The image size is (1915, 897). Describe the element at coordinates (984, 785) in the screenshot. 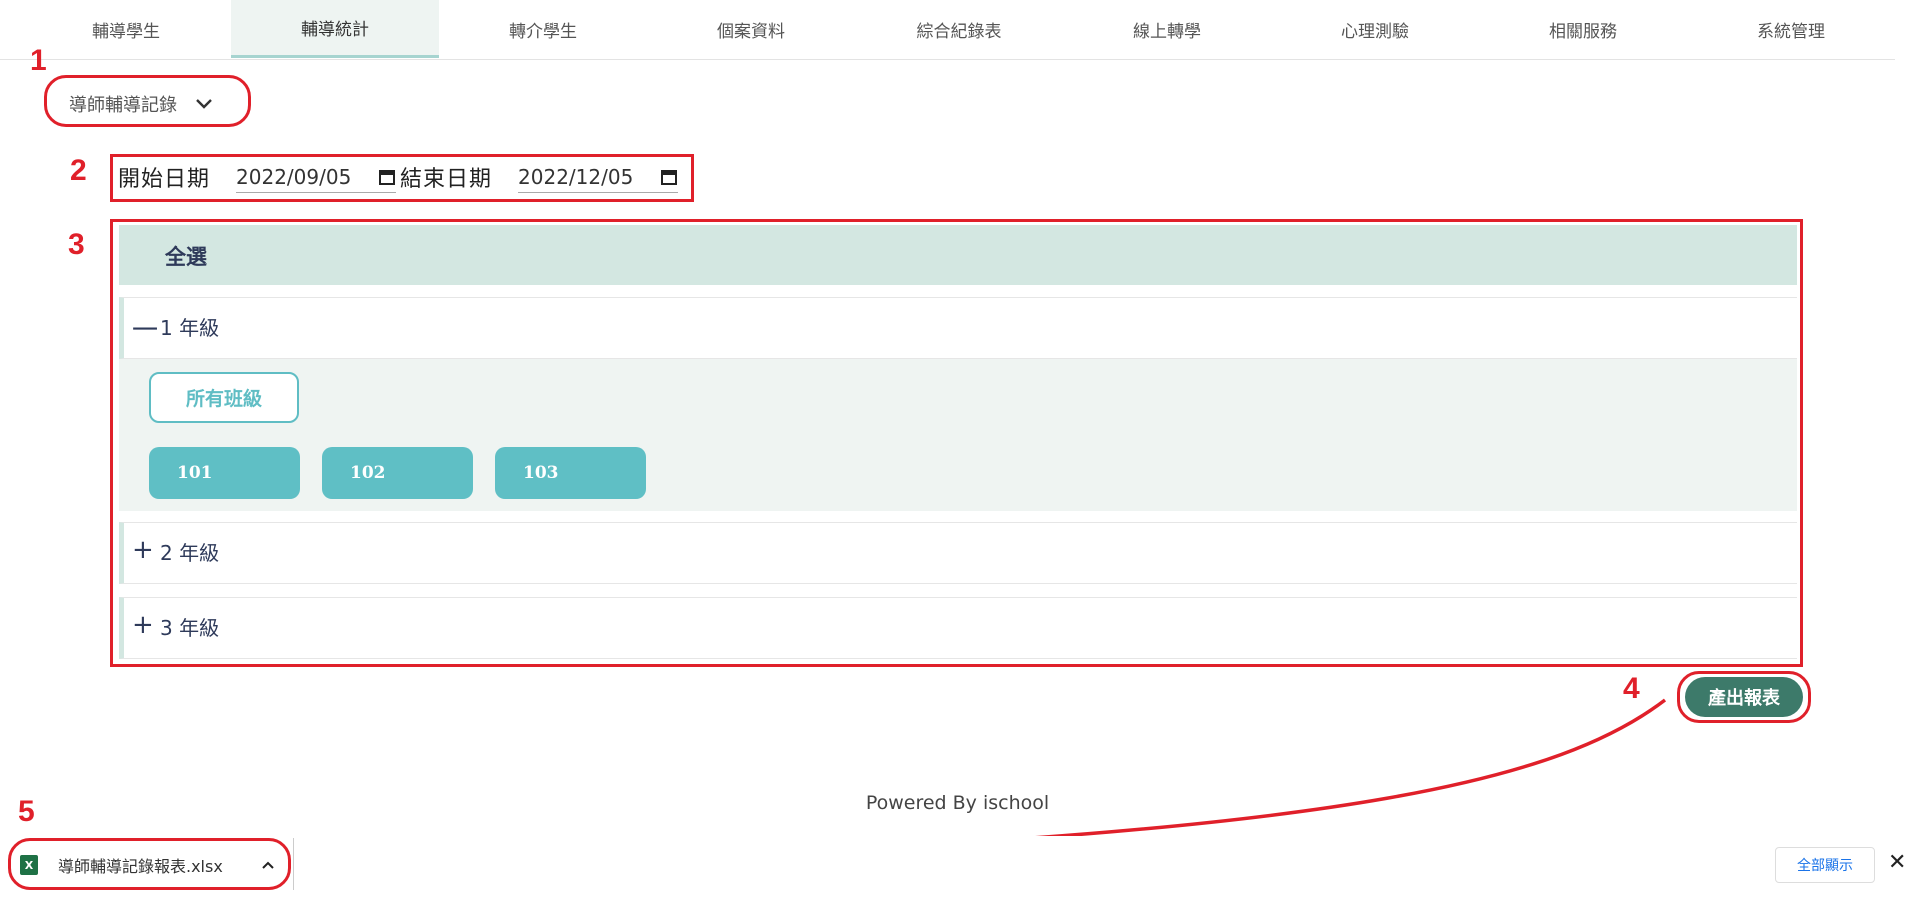

I see `annotation-arrow` at that location.